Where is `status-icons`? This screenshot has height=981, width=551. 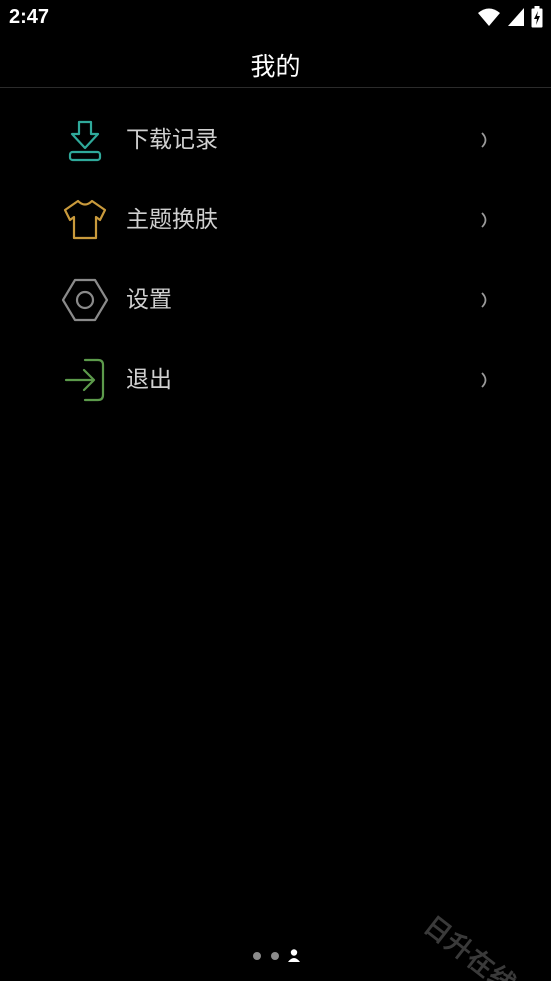 status-icons is located at coordinates (510, 19).